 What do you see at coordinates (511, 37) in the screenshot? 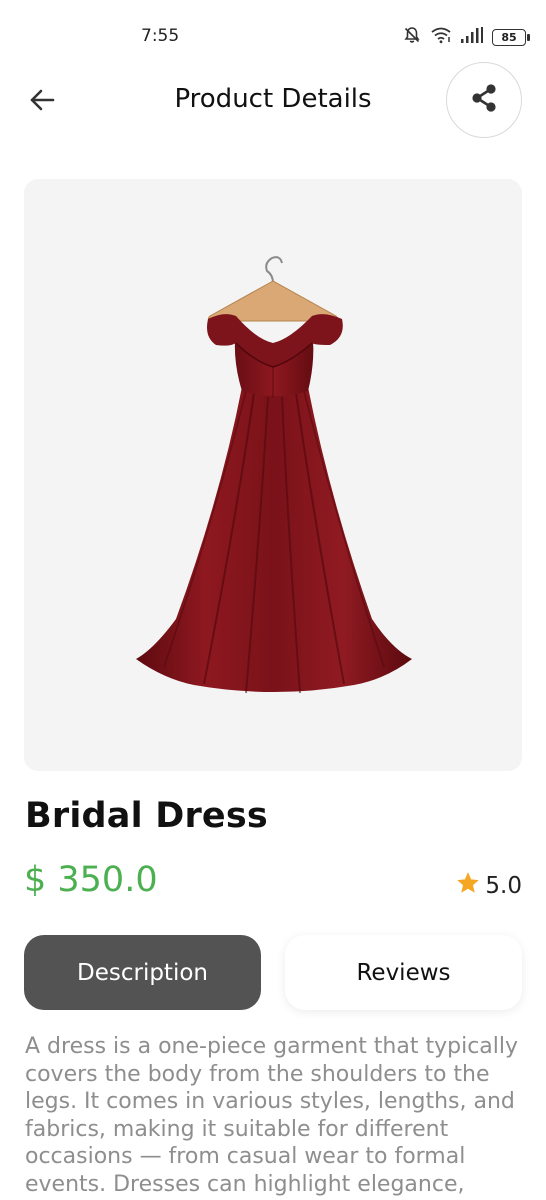
I see `battery-icon: 85` at bounding box center [511, 37].